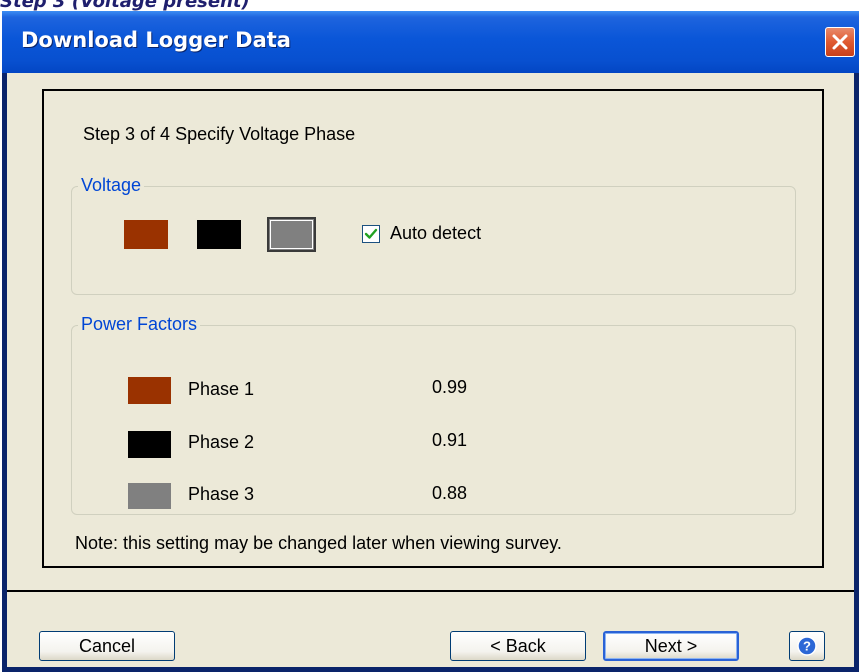 Image resolution: width=859 pixels, height=672 pixels. I want to click on cancel-button: Cancel, so click(107, 646).